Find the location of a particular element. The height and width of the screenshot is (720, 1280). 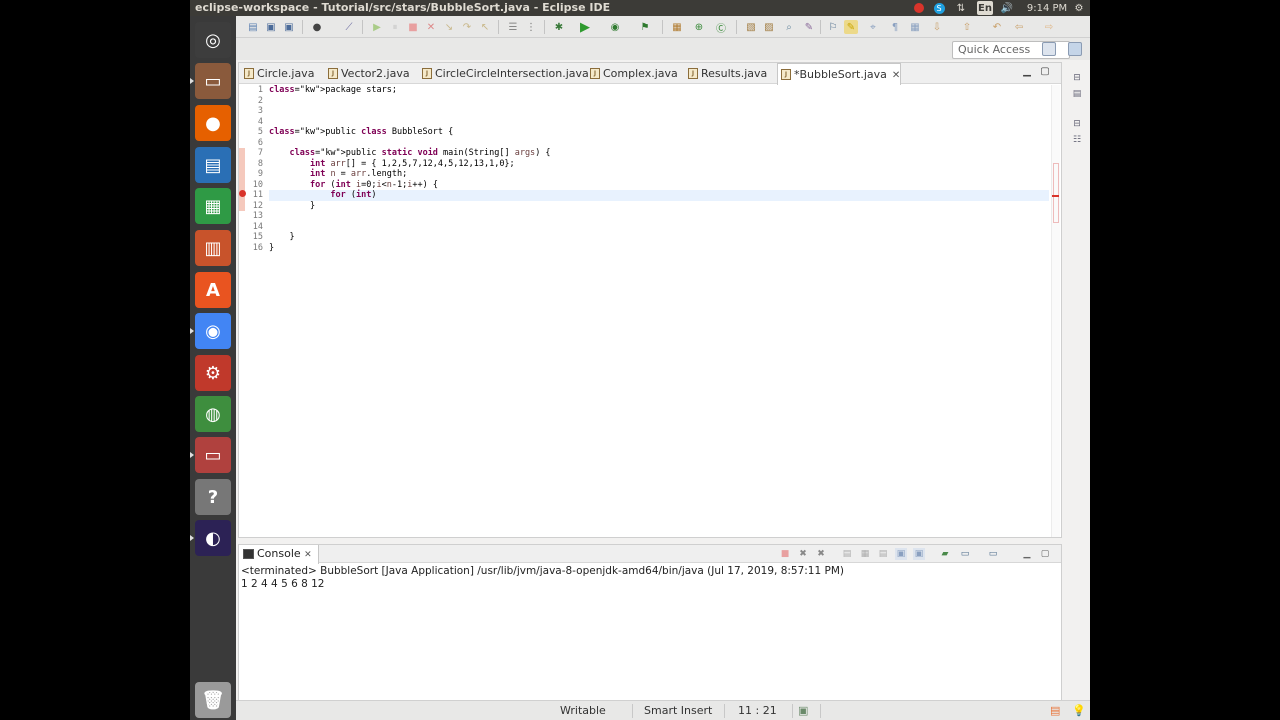

console-output: 1 2 4 4 5 6 8 12 is located at coordinates (283, 584).